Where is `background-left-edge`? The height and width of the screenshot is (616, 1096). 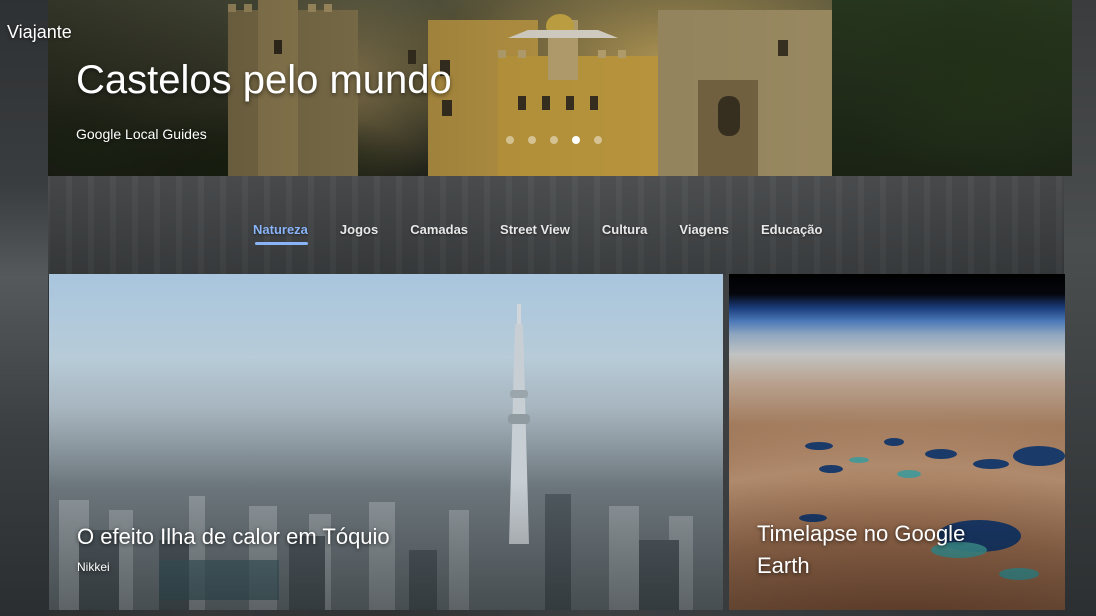 background-left-edge is located at coordinates (24, 308).